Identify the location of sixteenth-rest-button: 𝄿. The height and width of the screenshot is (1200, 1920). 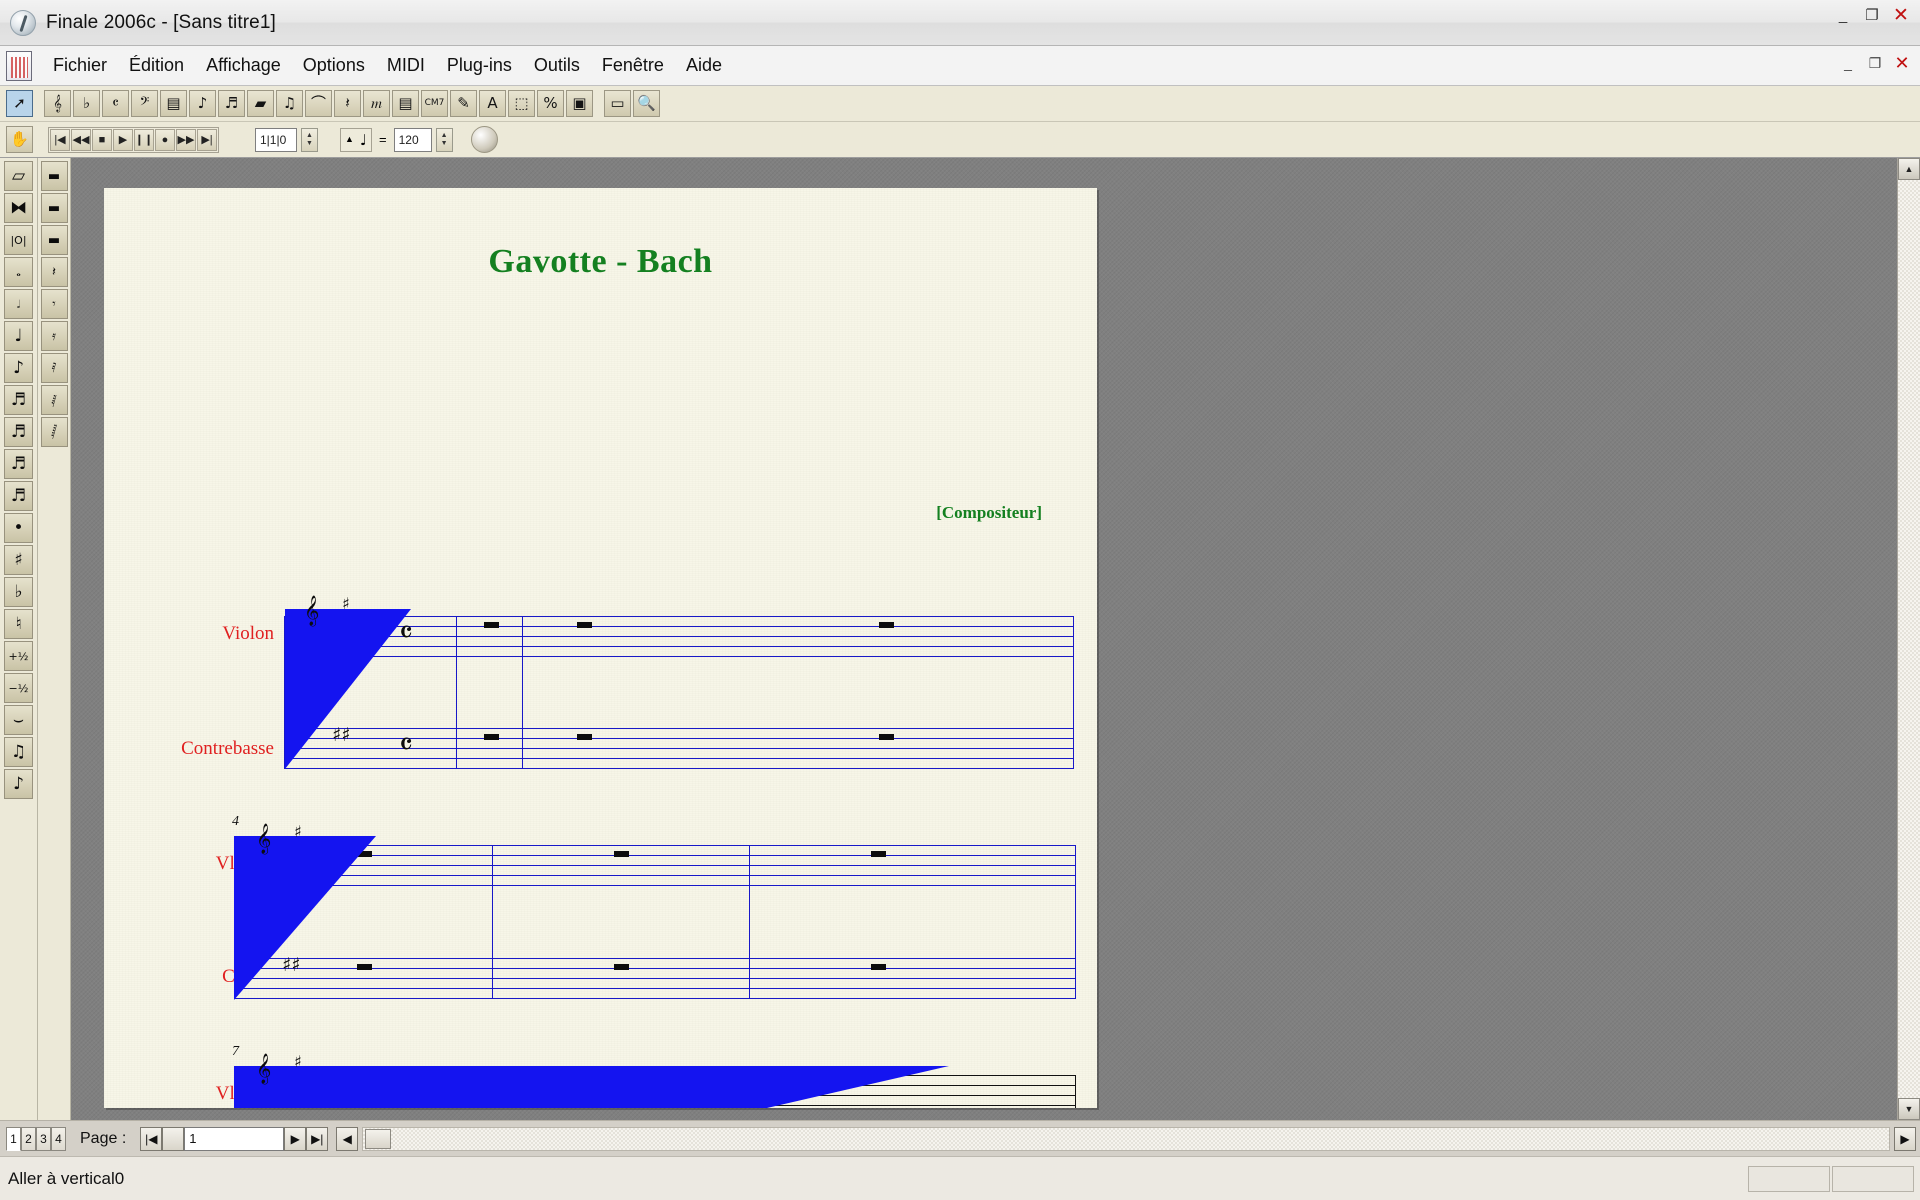
(54, 336).